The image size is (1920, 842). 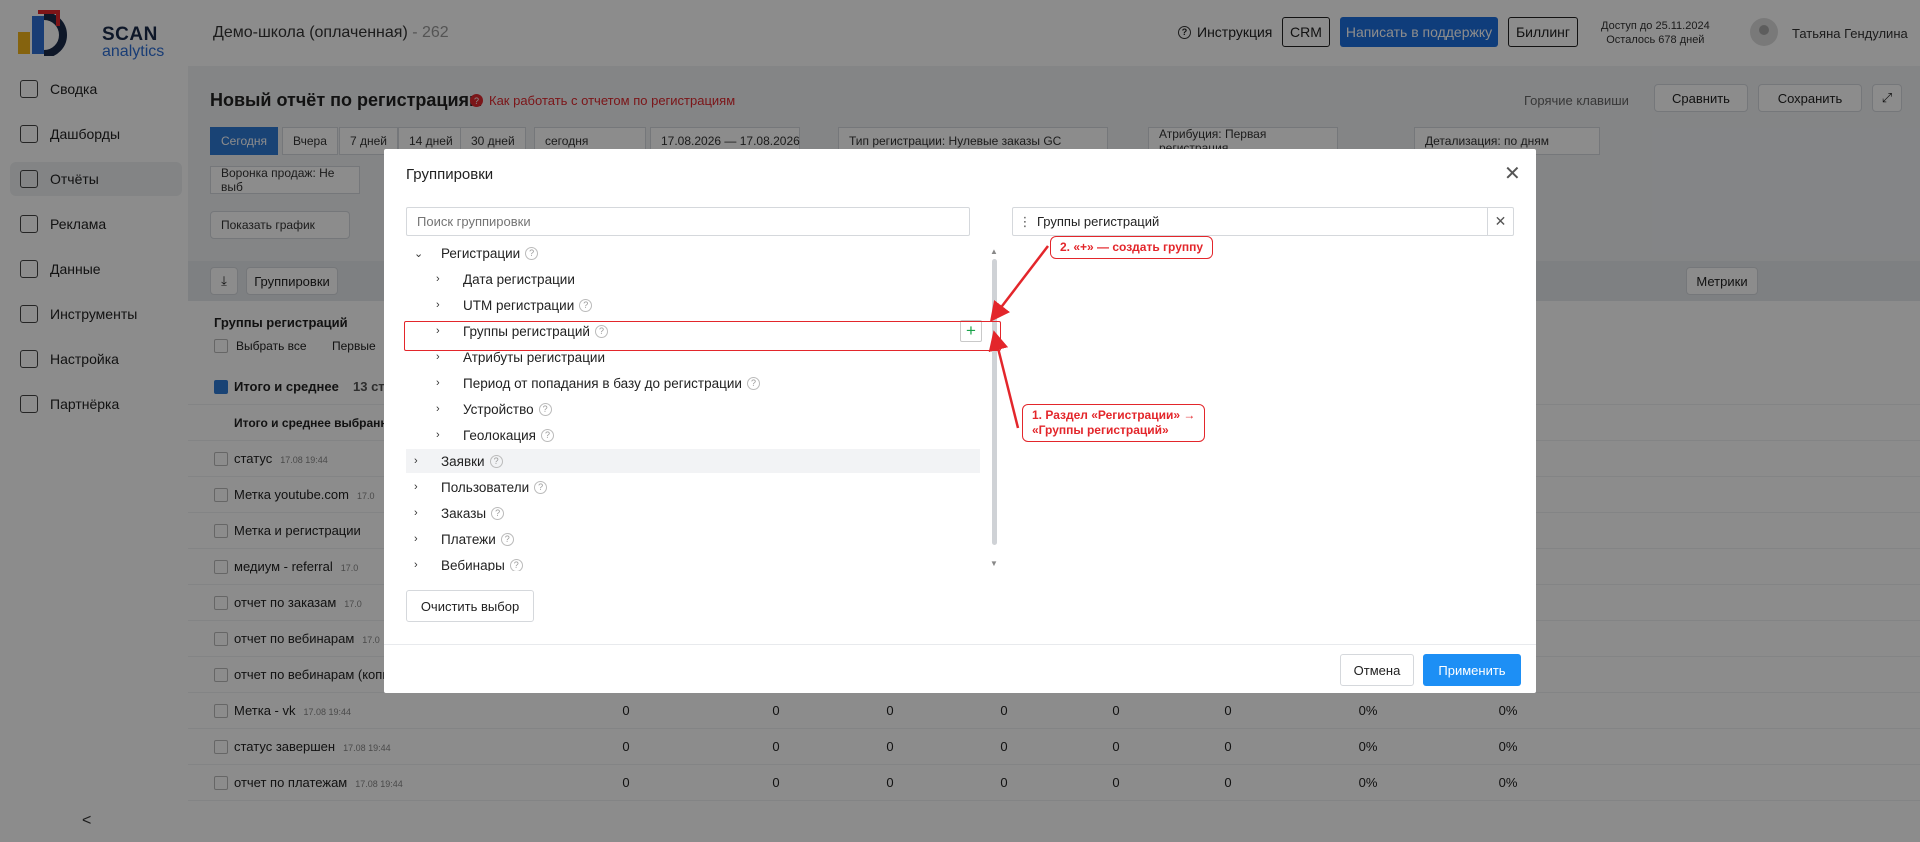 I want to click on clear-selection-button: Очистить выбор, so click(x=470, y=606).